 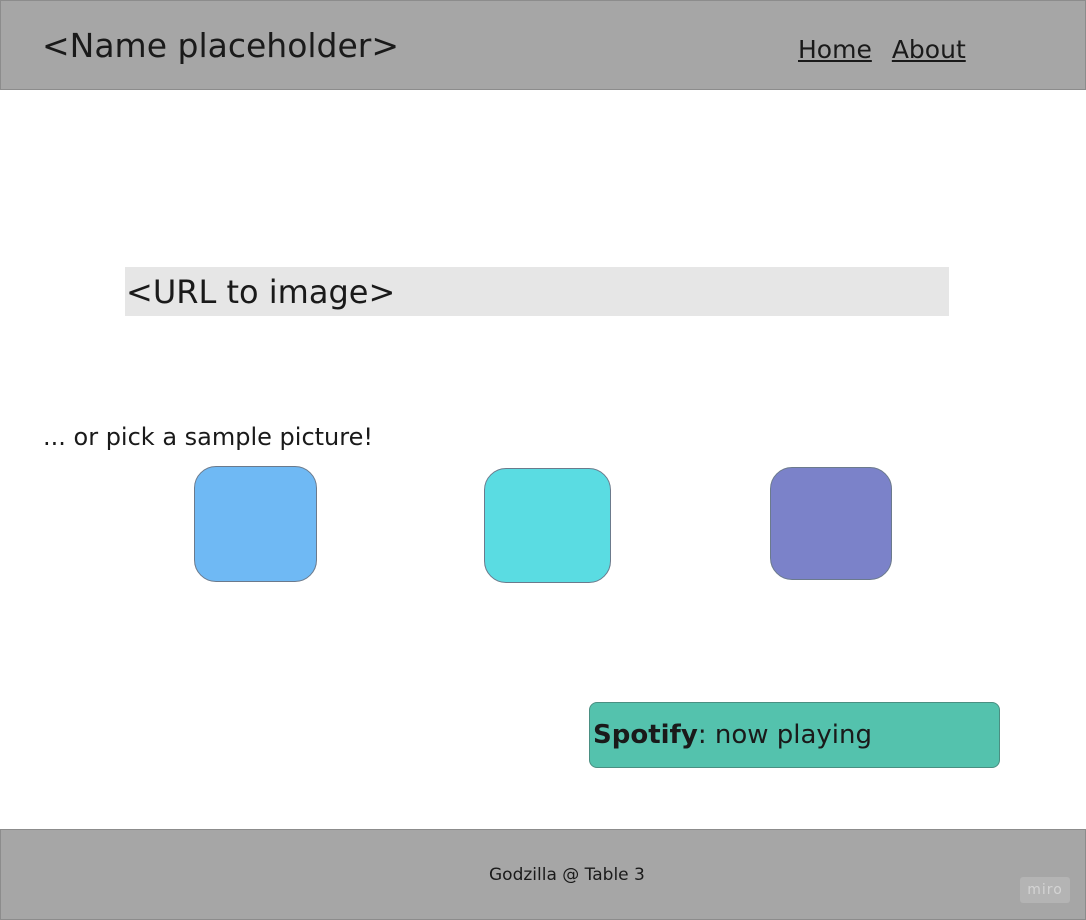 I want to click on header: <Name placeholder> Home About, so click(x=543, y=45).